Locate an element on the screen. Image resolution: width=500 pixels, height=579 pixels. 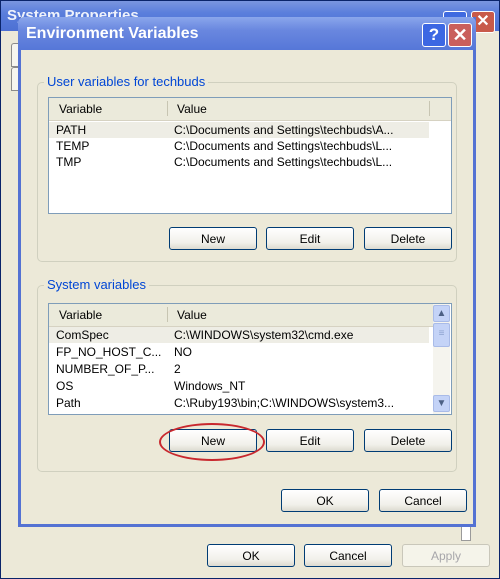
grip-icon: ≡ is located at coordinates (441, 333).